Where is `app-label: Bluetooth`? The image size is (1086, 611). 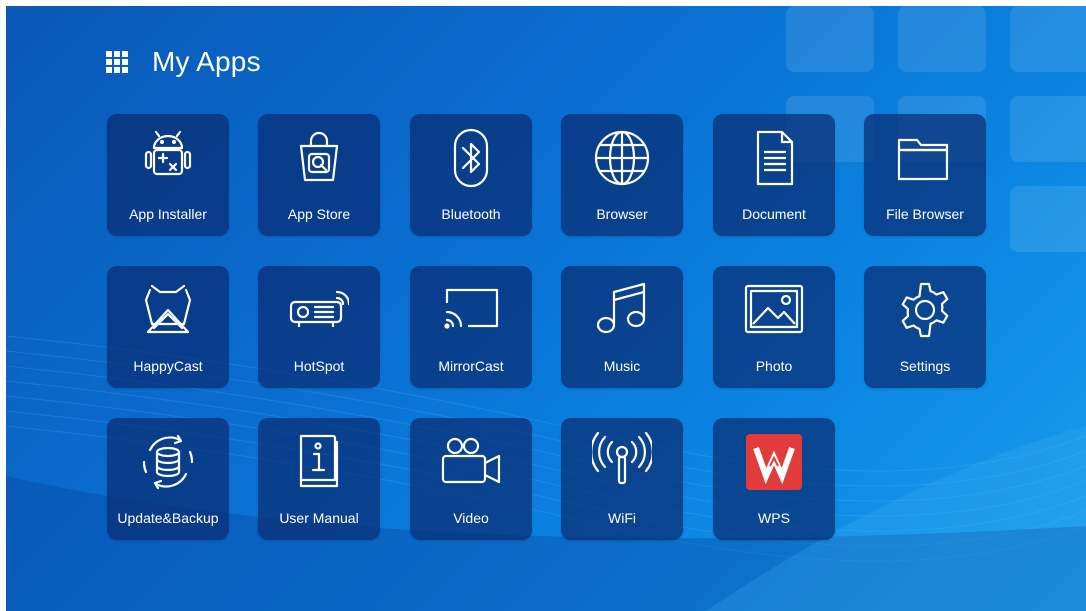
app-label: Bluetooth is located at coordinates (471, 214).